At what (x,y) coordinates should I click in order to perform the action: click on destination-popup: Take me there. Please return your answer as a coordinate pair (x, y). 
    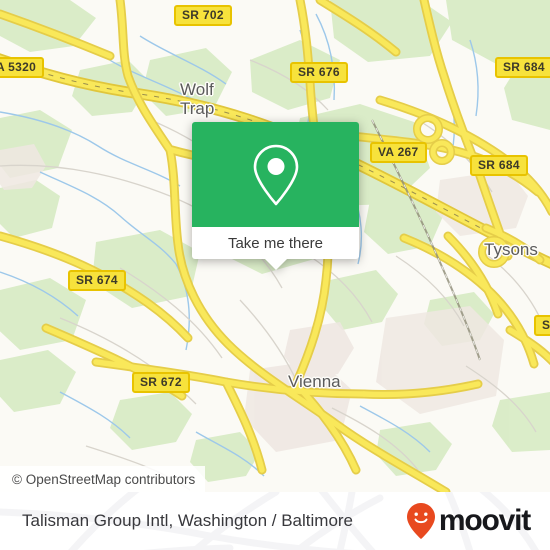
    Looking at the image, I should click on (275, 196).